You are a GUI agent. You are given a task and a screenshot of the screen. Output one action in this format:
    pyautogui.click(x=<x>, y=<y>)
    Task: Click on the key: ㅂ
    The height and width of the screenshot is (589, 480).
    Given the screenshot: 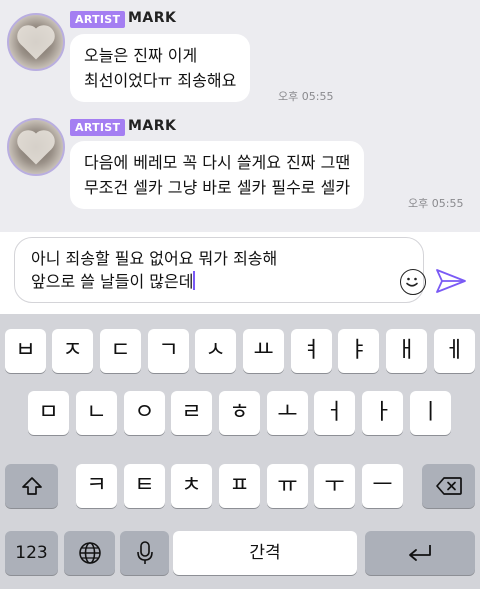 What is the action you would take?
    pyautogui.click(x=25, y=351)
    